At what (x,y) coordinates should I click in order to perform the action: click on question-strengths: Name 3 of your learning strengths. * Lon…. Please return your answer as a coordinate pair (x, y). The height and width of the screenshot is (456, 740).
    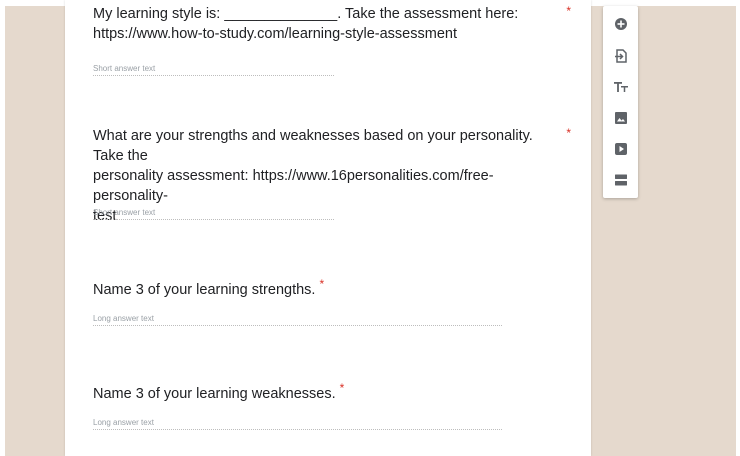
    Looking at the image, I should click on (320, 300).